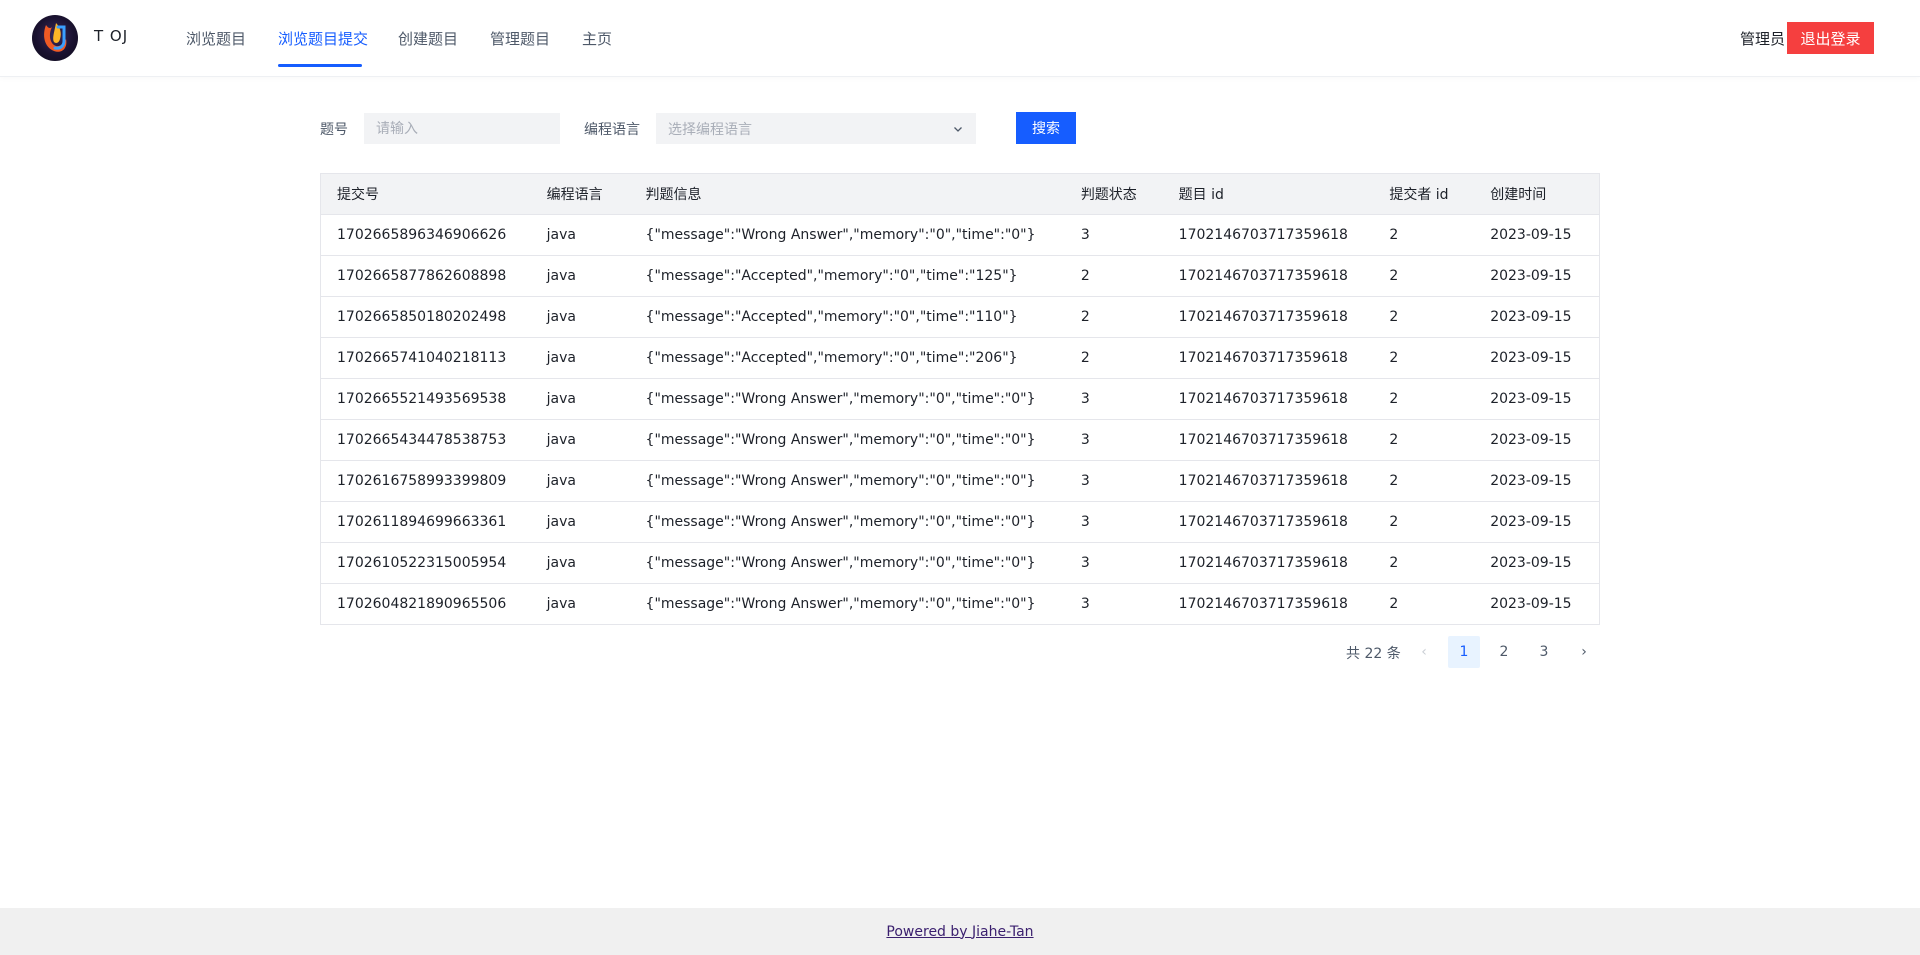 Image resolution: width=1920 pixels, height=955 pixels. I want to click on submission-id-cell: 1702665850180202498, so click(422, 317).